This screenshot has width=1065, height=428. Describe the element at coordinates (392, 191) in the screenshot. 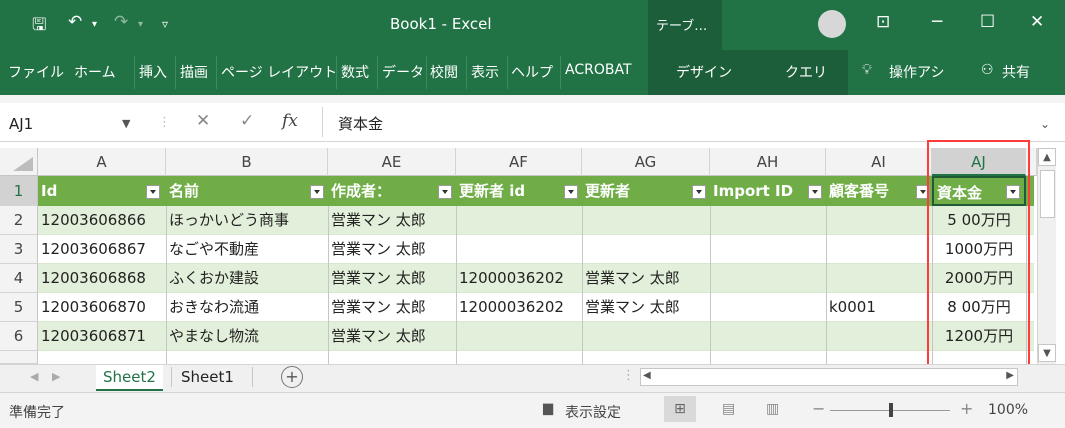

I see `table-header-creator: 作成者：` at that location.